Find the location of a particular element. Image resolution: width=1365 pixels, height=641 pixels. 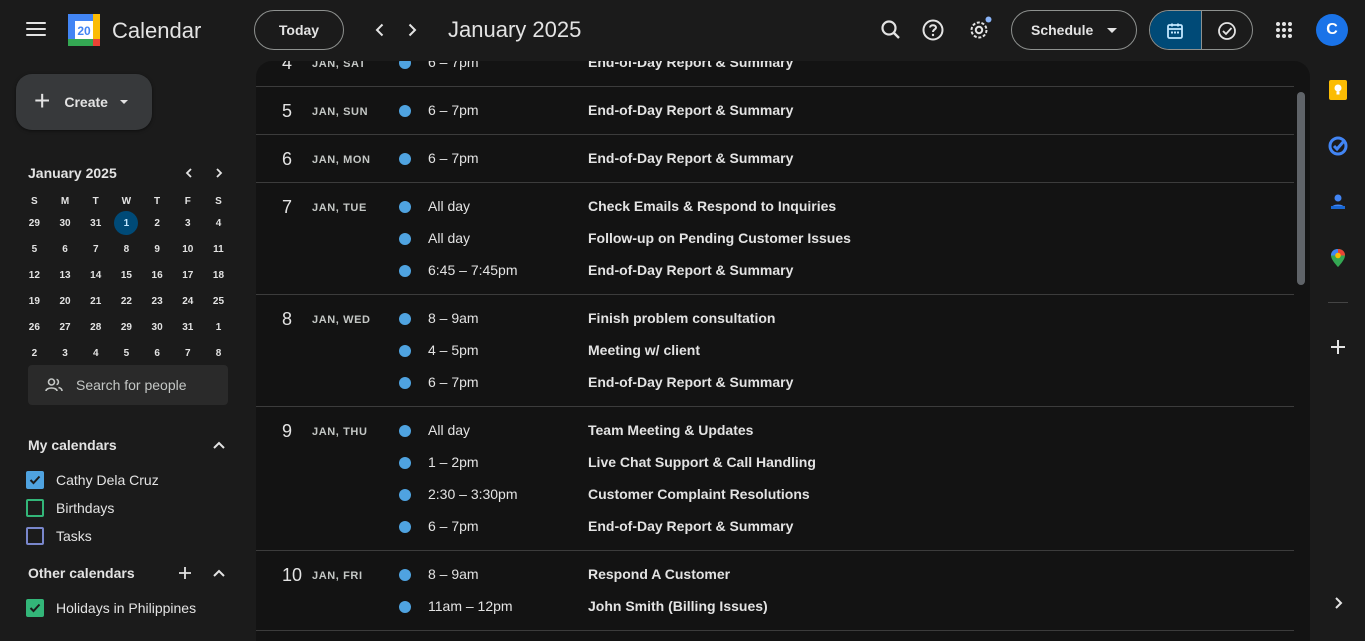

event-title: Team Meeting & Updates is located at coordinates (671, 430).